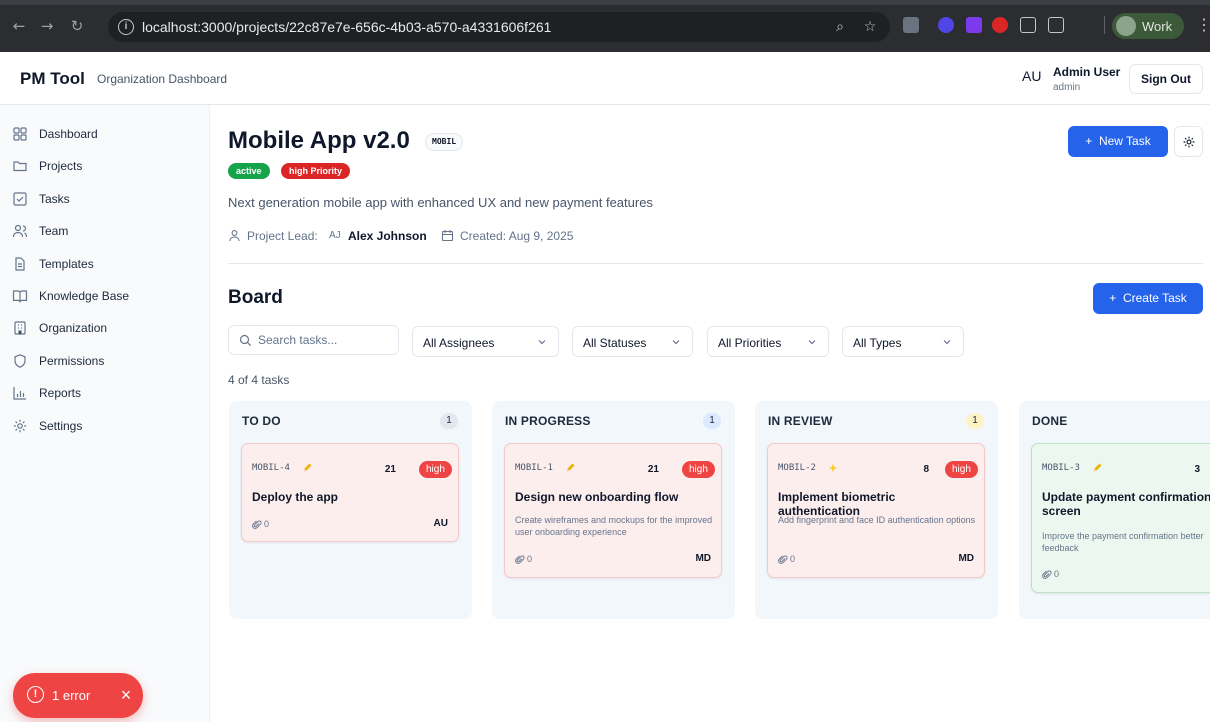 This screenshot has height=722, width=1210. What do you see at coordinates (1154, 298) in the screenshot?
I see `create-task-label: Create Task` at bounding box center [1154, 298].